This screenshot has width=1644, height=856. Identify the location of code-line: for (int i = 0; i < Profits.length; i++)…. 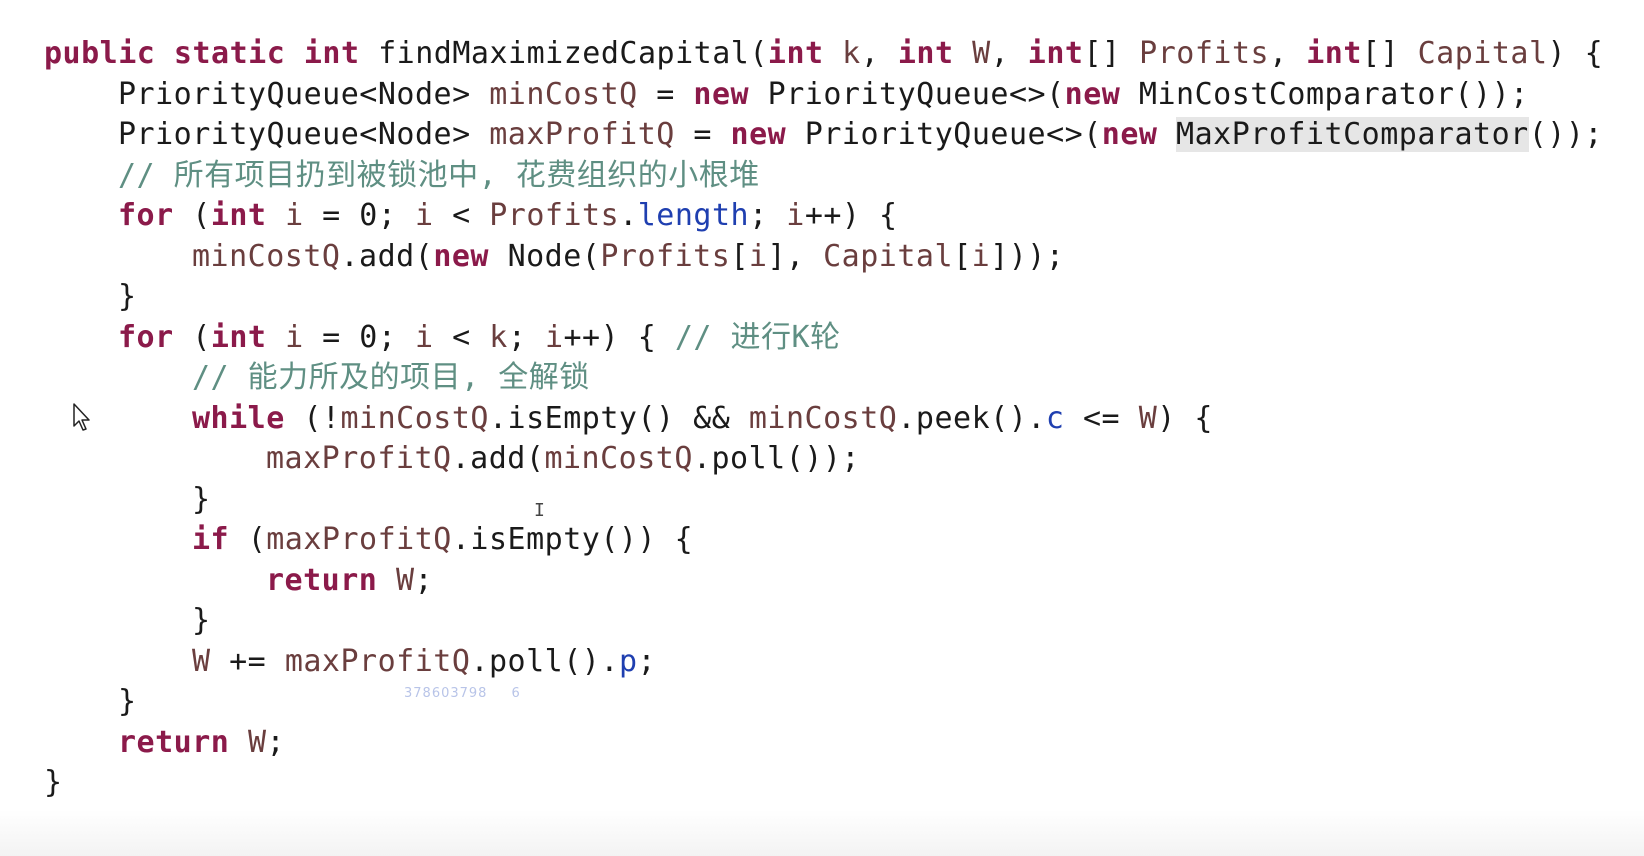
(508, 216).